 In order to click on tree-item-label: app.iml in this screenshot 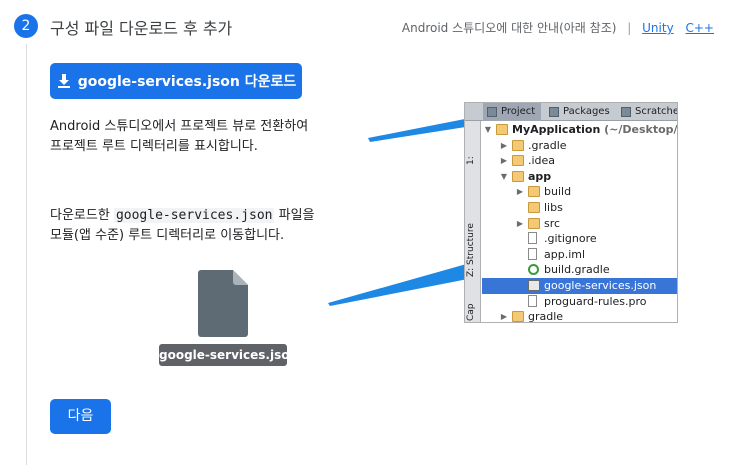, I will do `click(564, 255)`.